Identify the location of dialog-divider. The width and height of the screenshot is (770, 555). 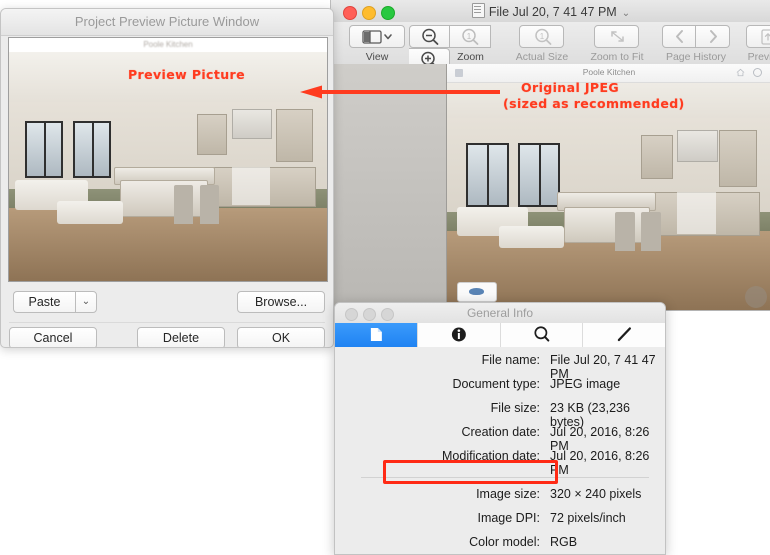
(167, 322).